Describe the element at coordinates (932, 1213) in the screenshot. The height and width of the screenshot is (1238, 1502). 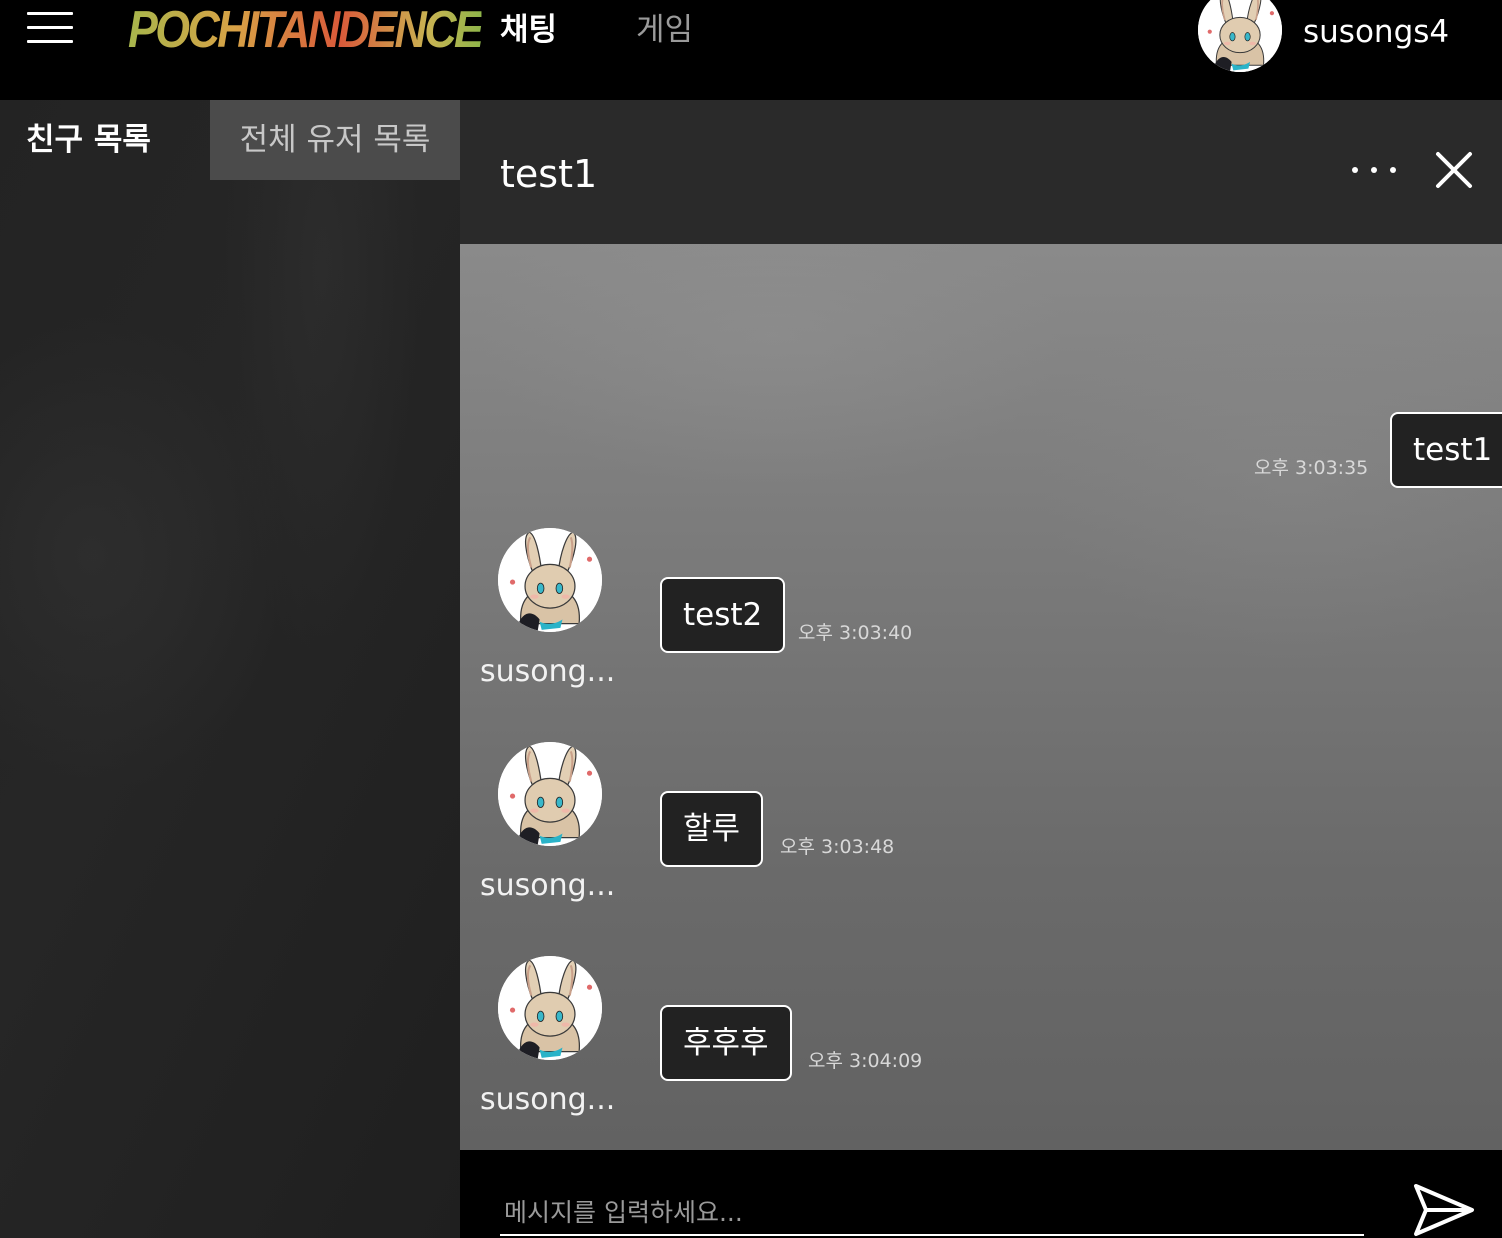
I see `message-input` at that location.